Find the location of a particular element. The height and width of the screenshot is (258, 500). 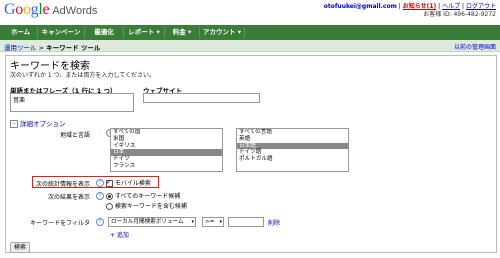

filter-field-value: ローカル月間検索ボリューム is located at coordinates (147, 222).